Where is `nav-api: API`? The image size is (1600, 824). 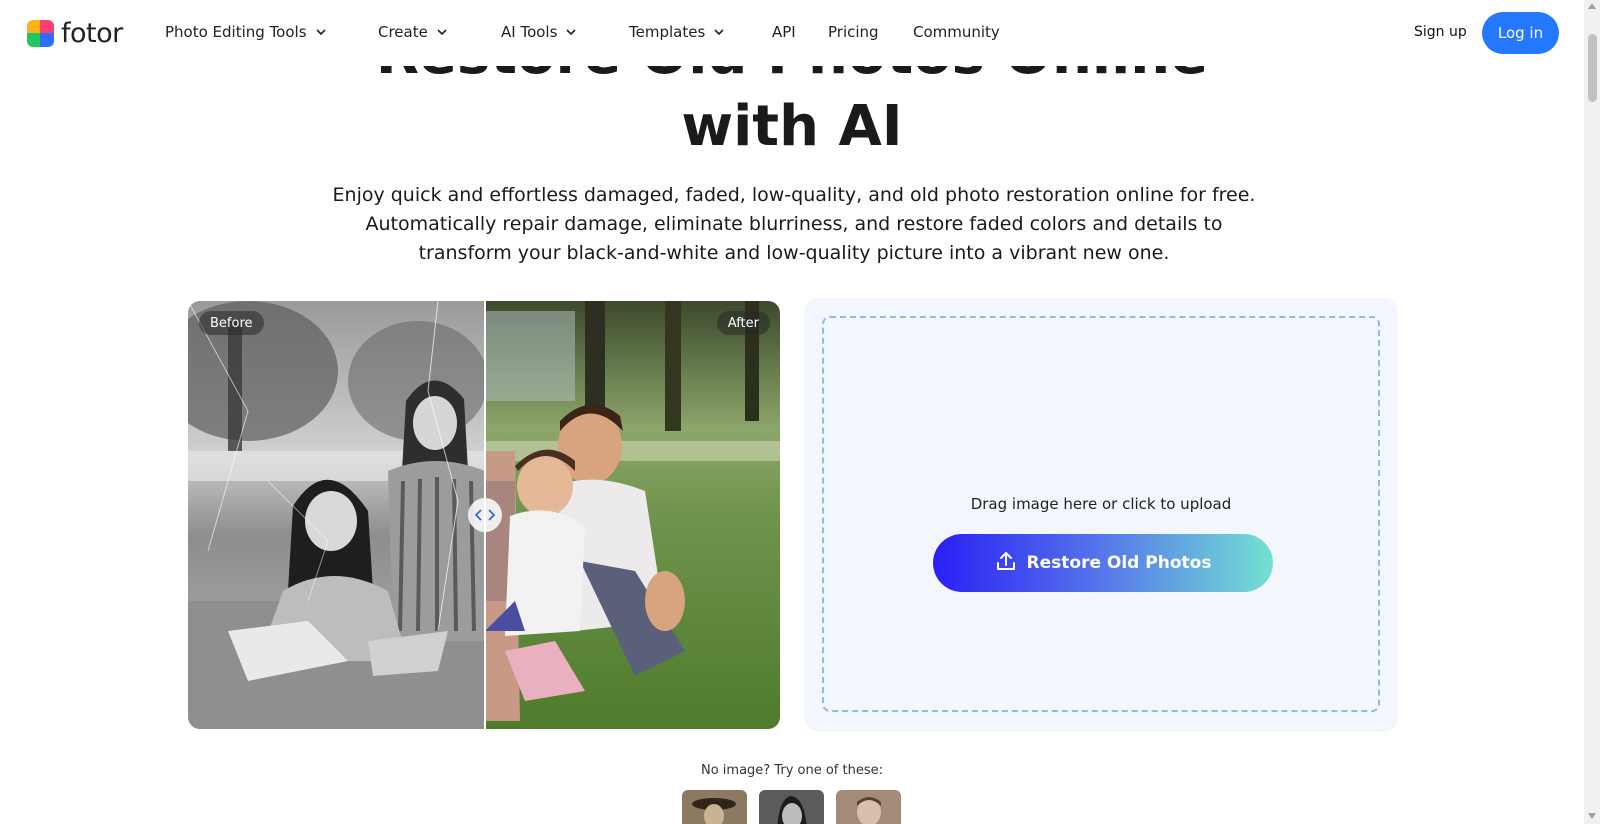 nav-api: API is located at coordinates (784, 32).